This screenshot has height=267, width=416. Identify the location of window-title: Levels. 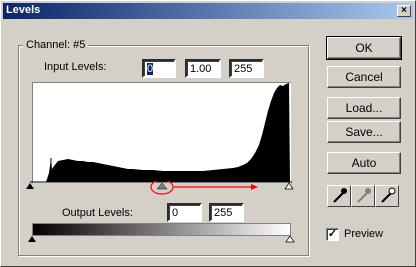
(23, 10).